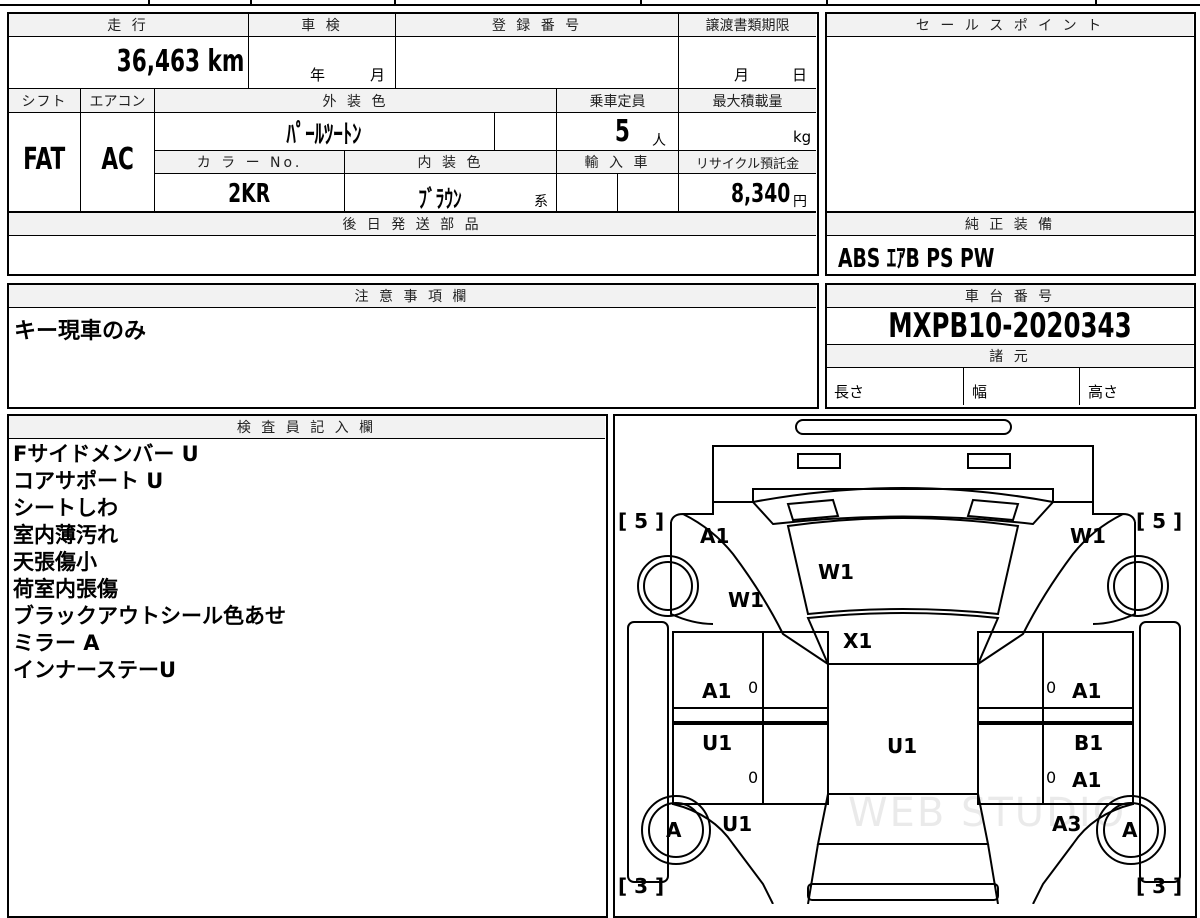 The image size is (1200, 918). I want to click on damage-right-rear-door: B1, so click(1089, 743).